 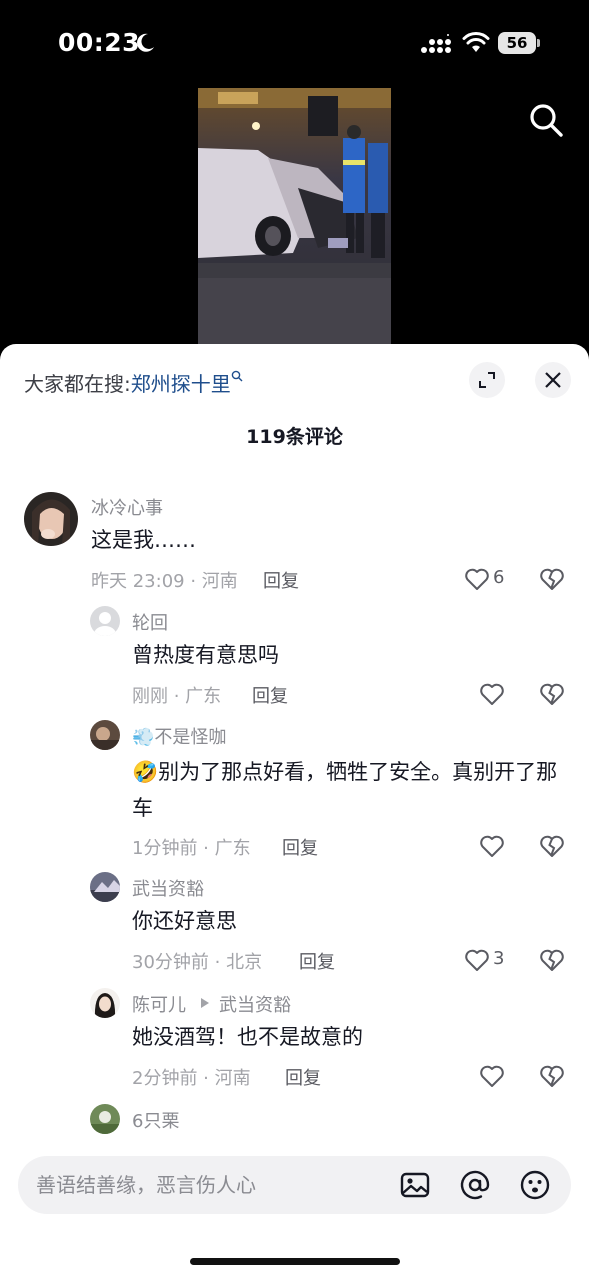 What do you see at coordinates (205, 655) in the screenshot?
I see `comment-text: 曾热度有意思吗` at bounding box center [205, 655].